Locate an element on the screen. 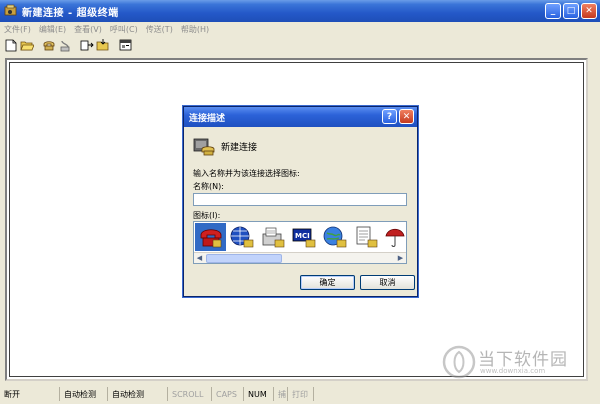 The height and width of the screenshot is (404, 600). mci-icon: MCI is located at coordinates (303, 237).